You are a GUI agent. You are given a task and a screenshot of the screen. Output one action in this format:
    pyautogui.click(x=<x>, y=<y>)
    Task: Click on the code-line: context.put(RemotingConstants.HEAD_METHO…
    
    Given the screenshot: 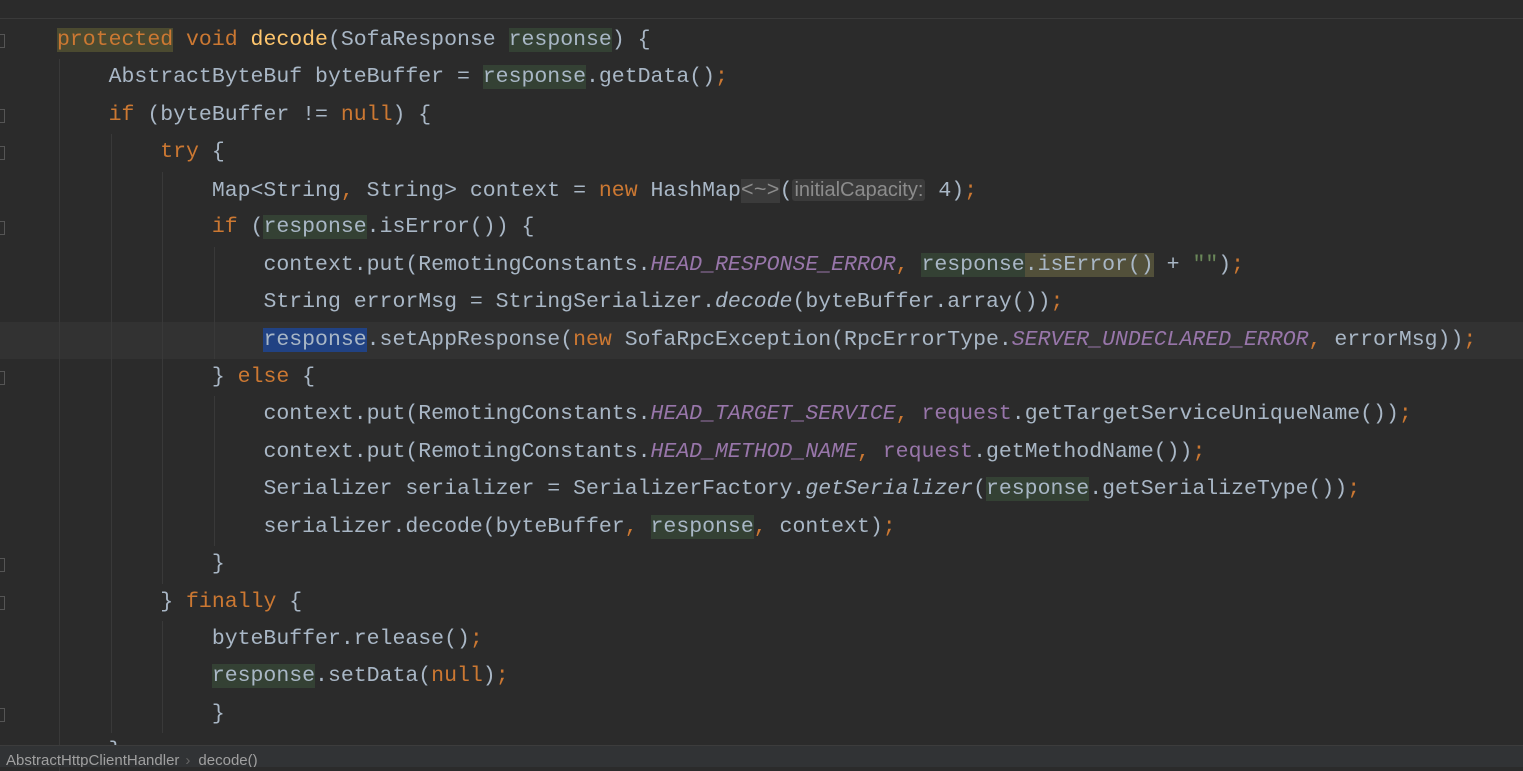 What is the action you would take?
    pyautogui.click(x=790, y=452)
    